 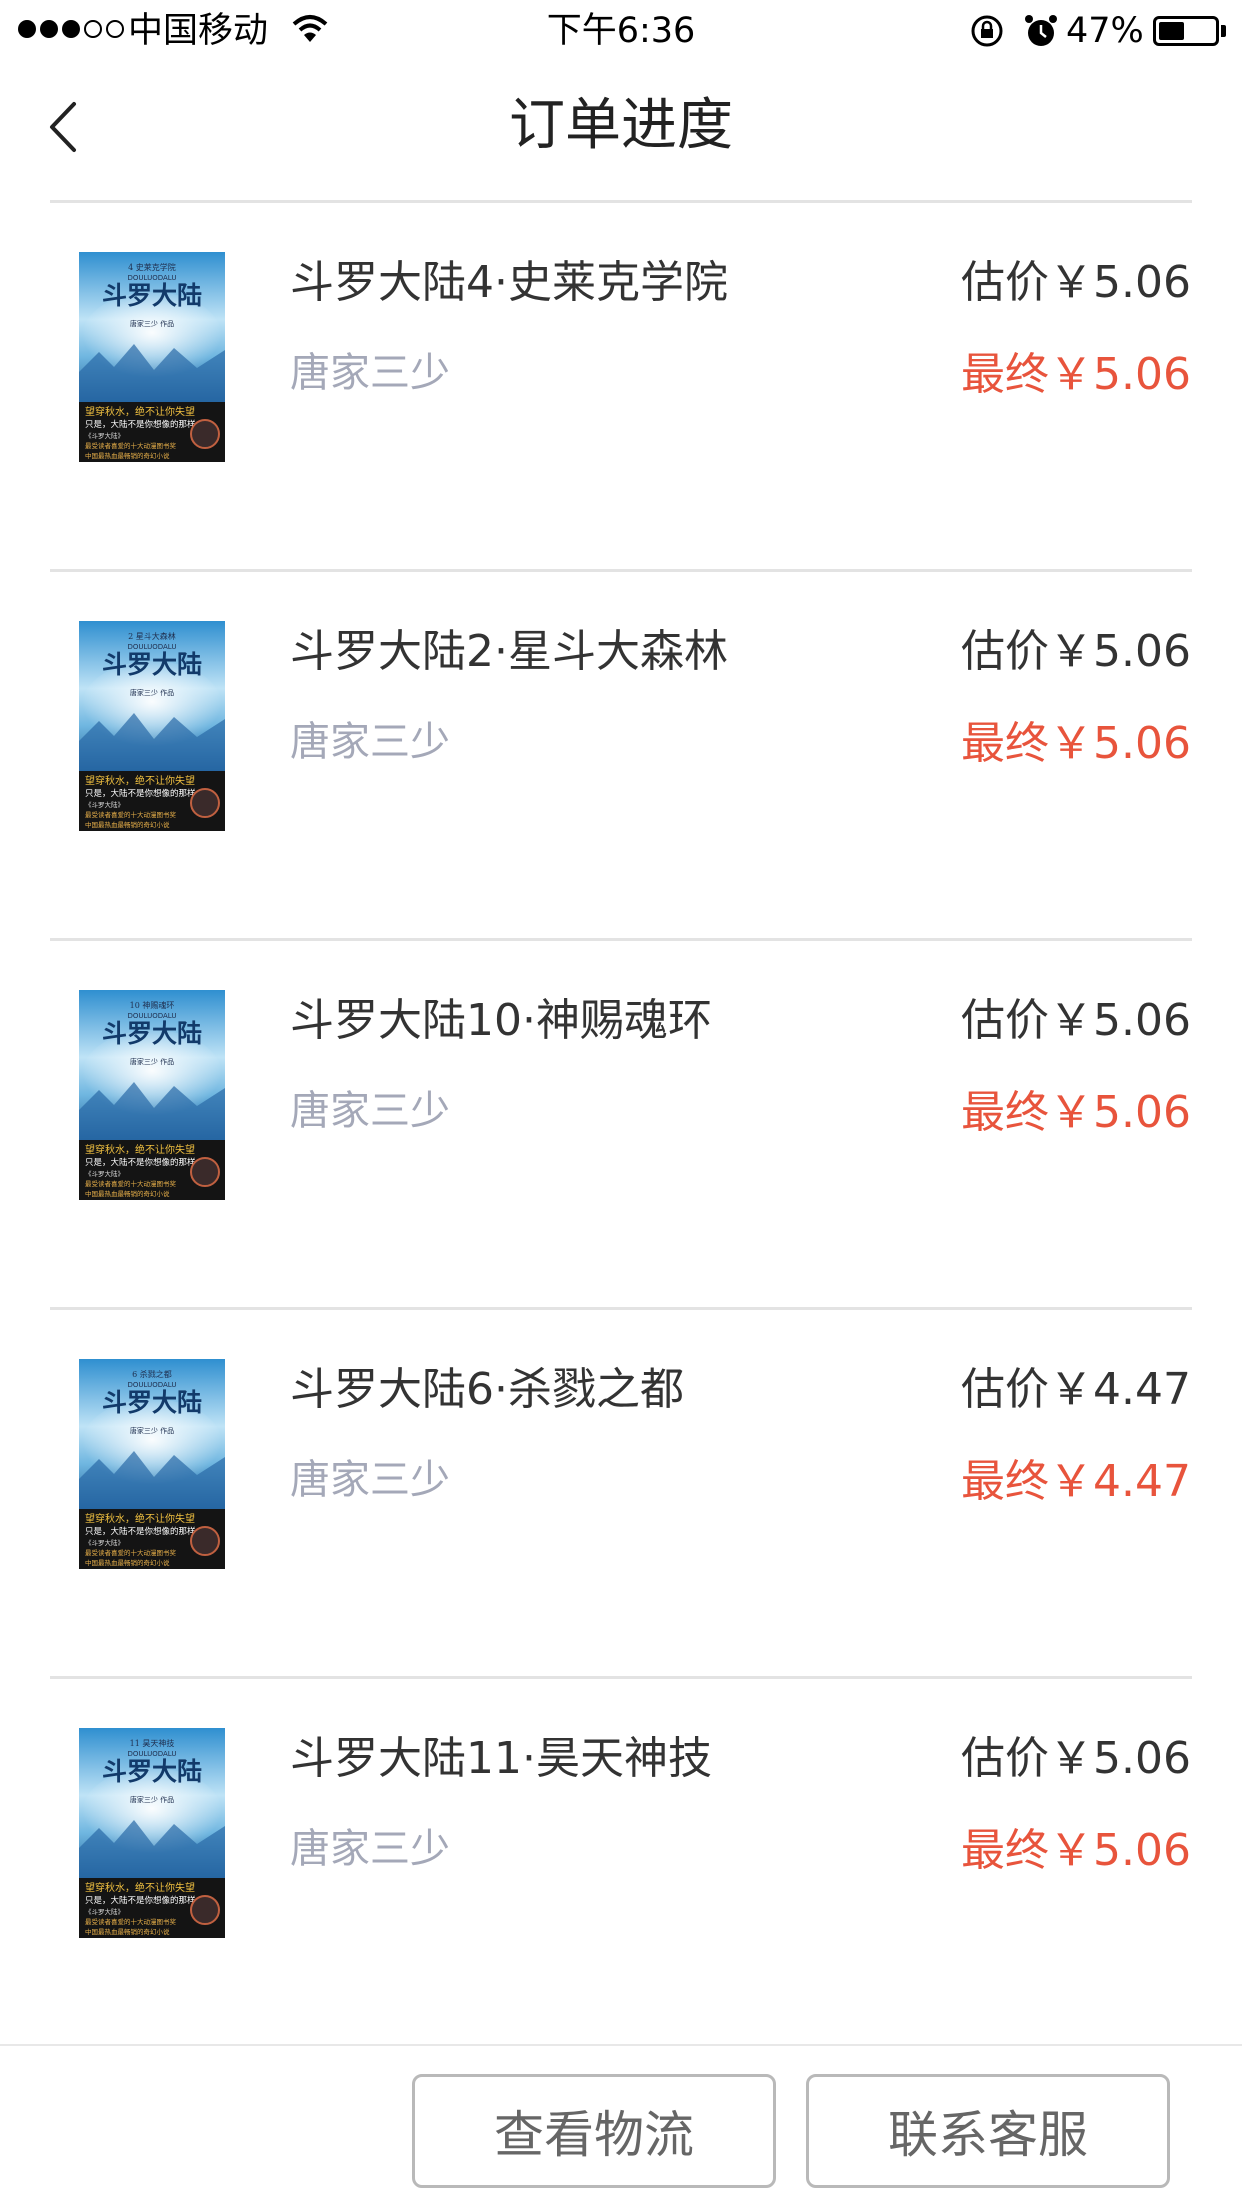 What do you see at coordinates (1223, 31) in the screenshot?
I see `battery-tip` at bounding box center [1223, 31].